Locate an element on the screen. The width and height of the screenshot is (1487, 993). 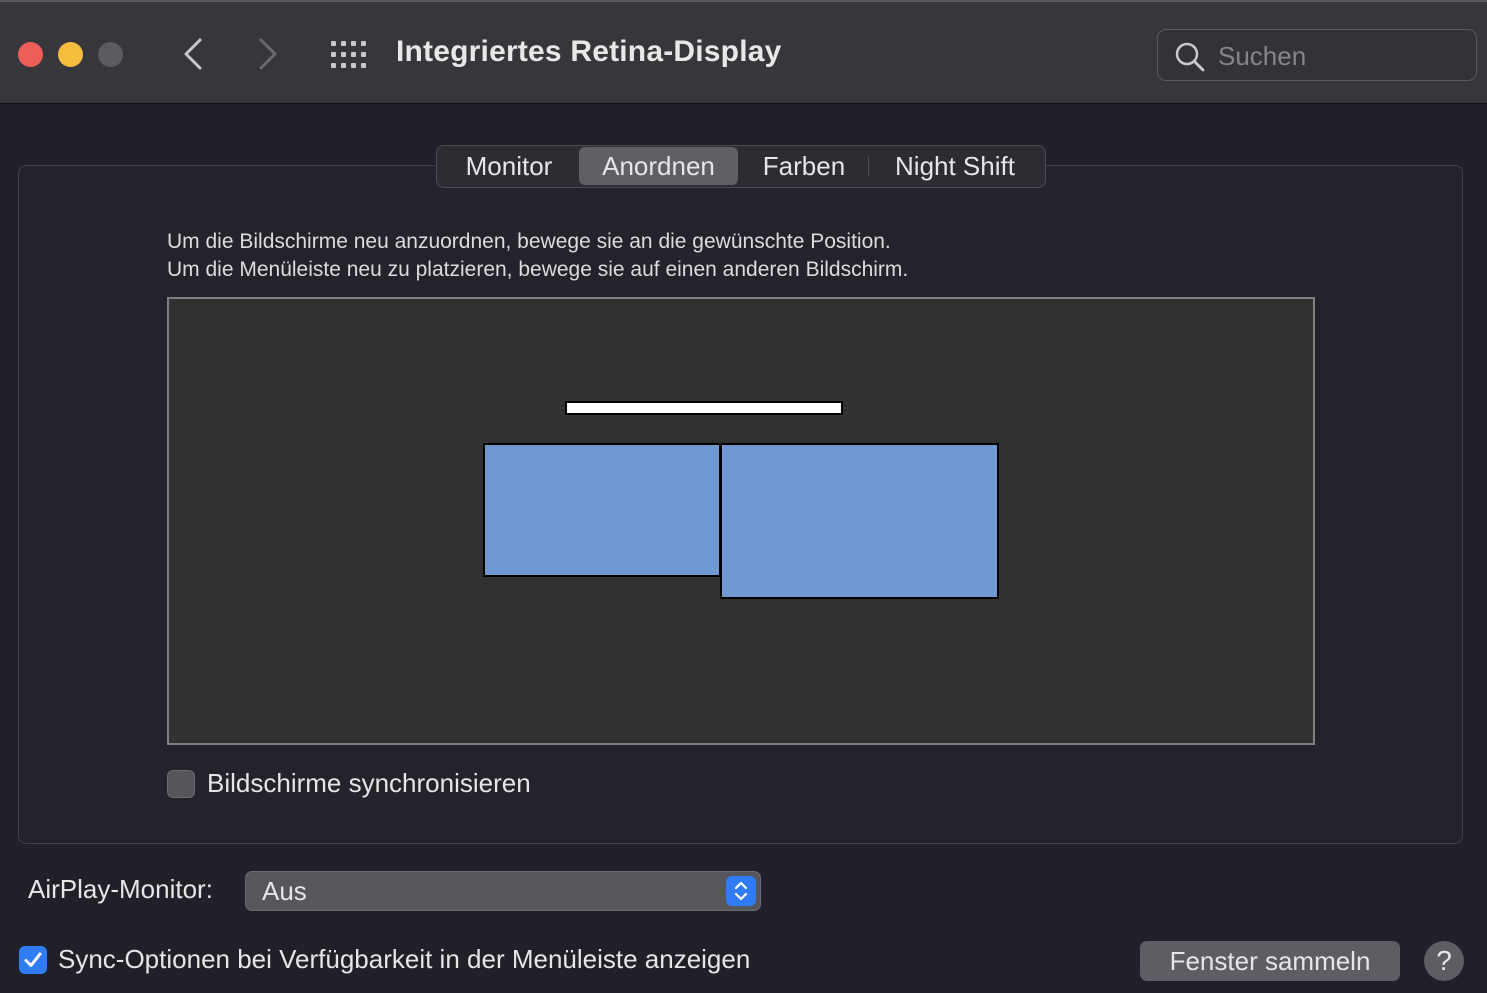
tab-bar: Monitor Anordnen Farben Night Shift is located at coordinates (741, 166).